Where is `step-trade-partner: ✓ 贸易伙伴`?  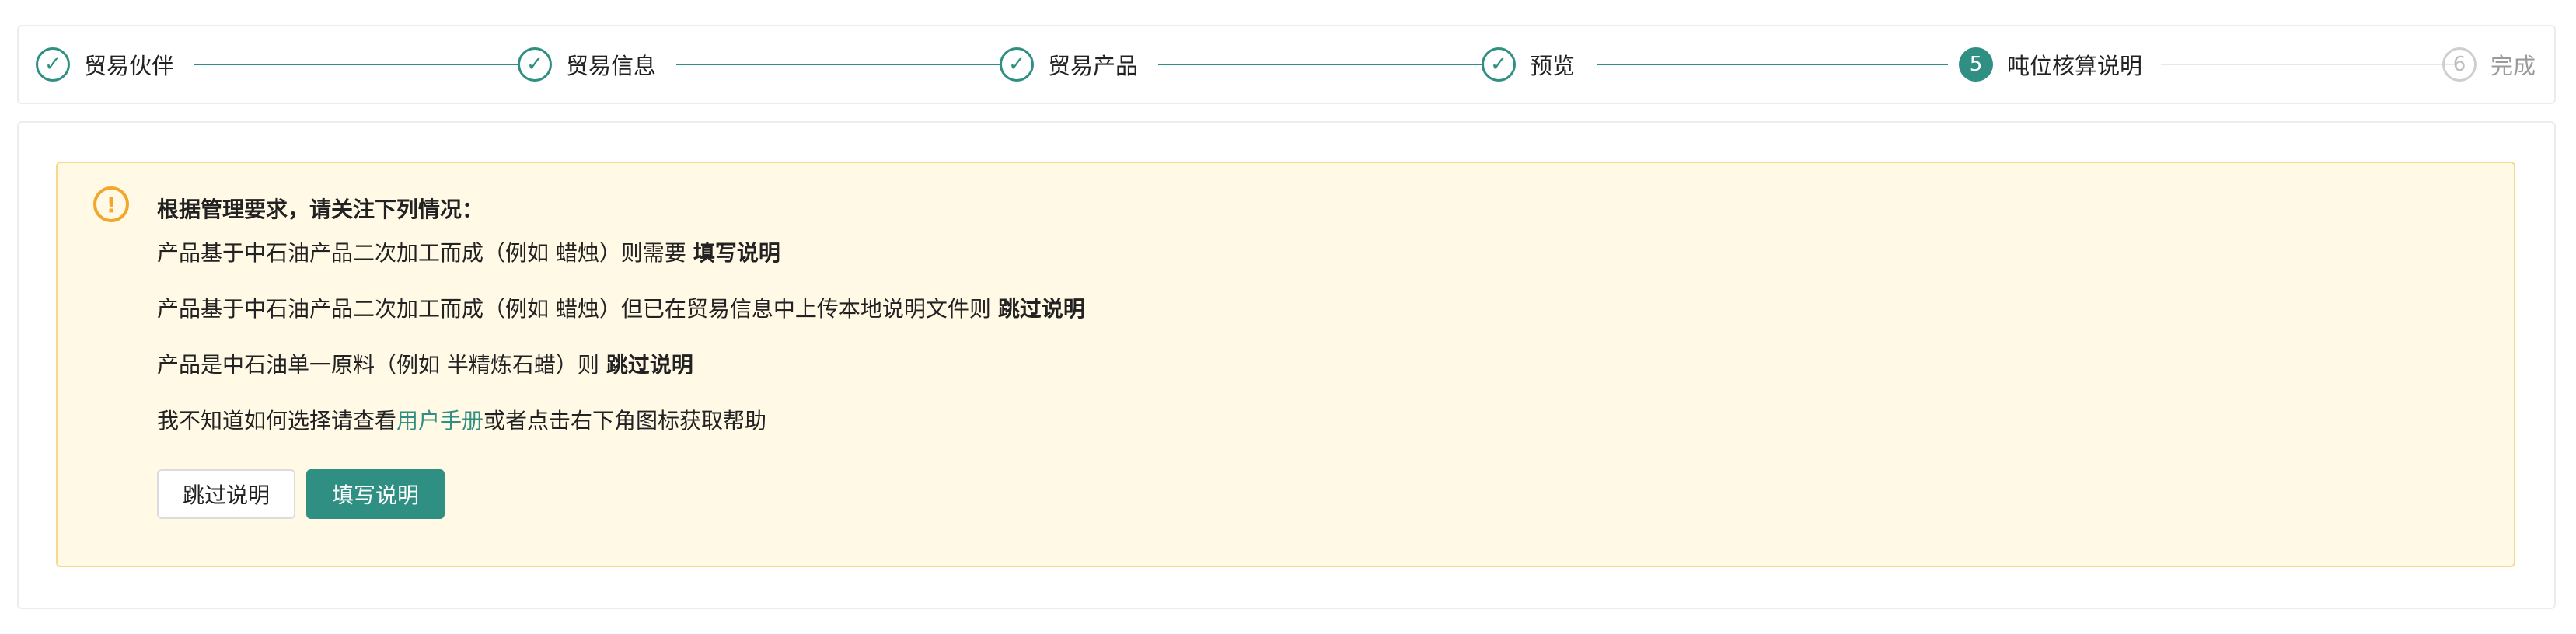
step-trade-partner: ✓ 贸易伙伴 is located at coordinates (105, 64).